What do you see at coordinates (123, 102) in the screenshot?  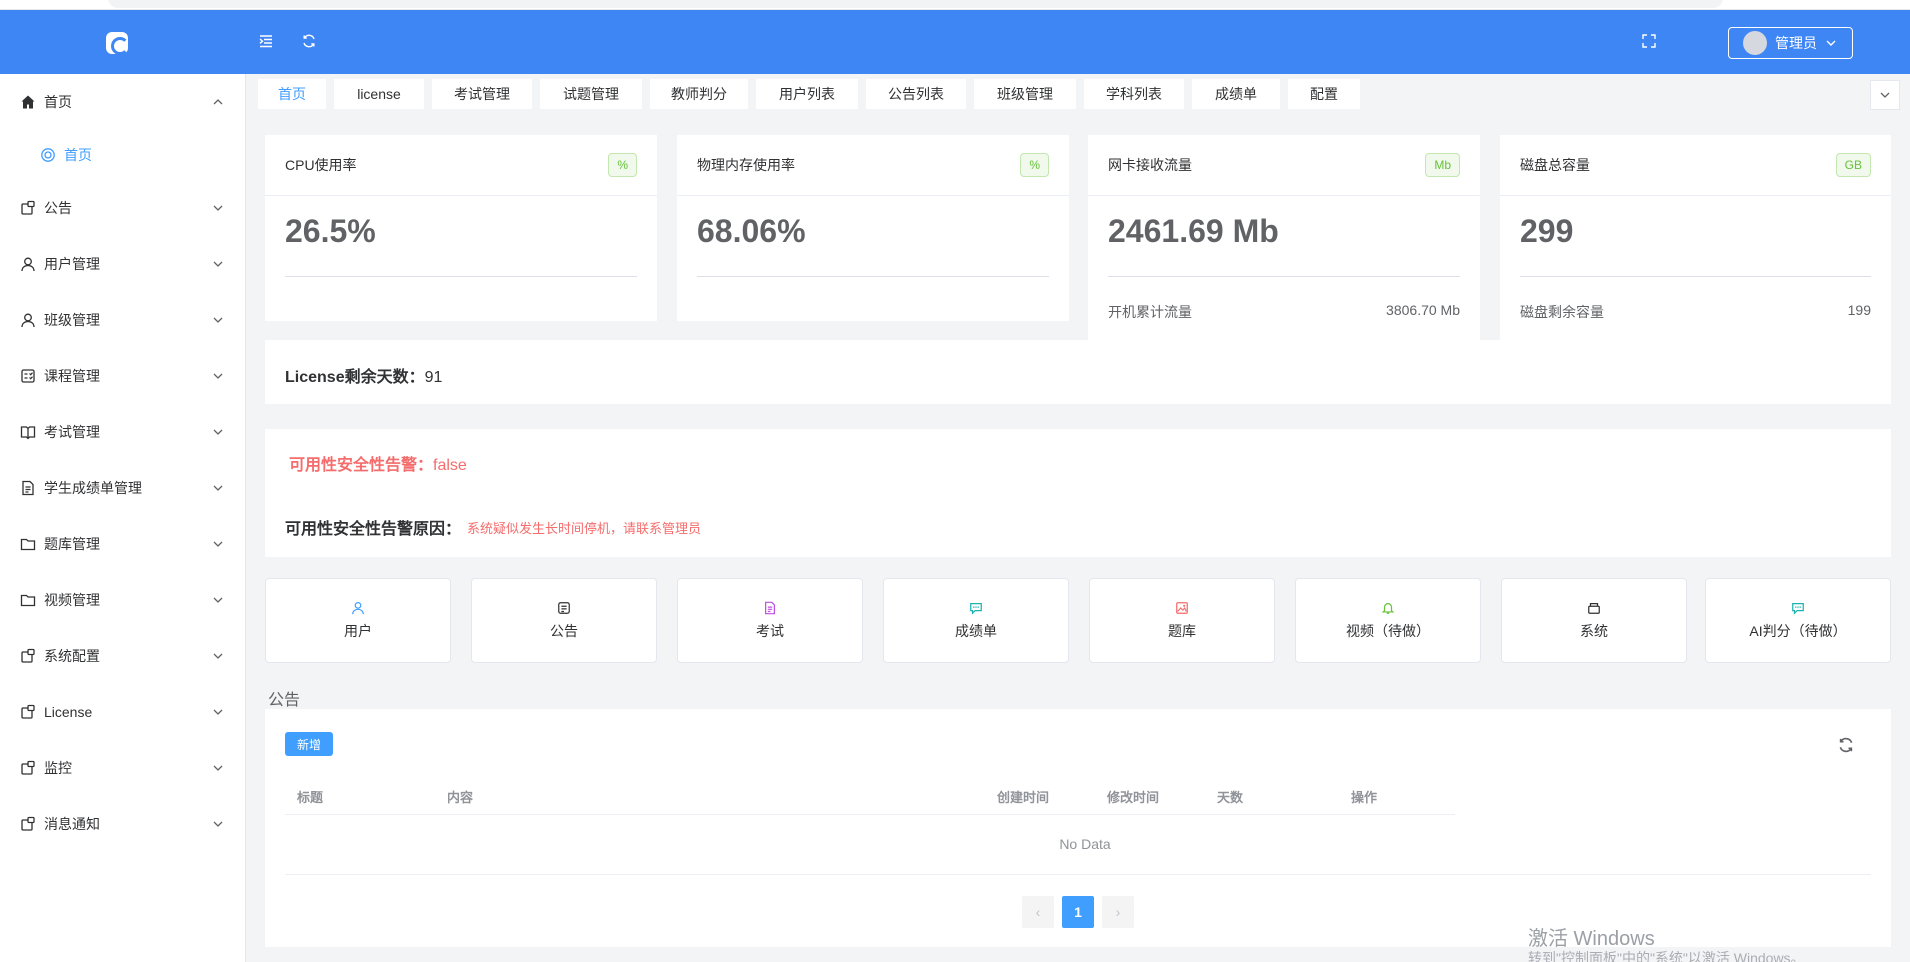 I see `sidebar-item-home: 首页` at bounding box center [123, 102].